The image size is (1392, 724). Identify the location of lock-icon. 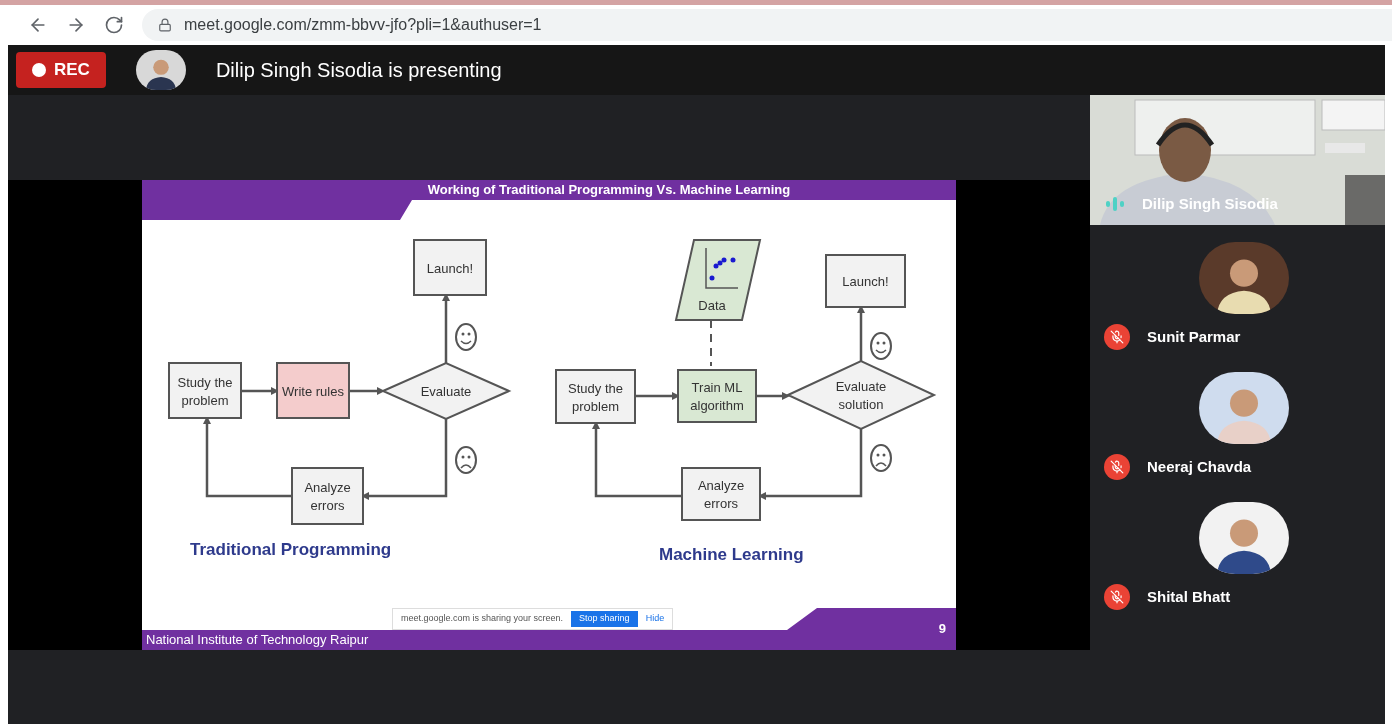
(165, 25).